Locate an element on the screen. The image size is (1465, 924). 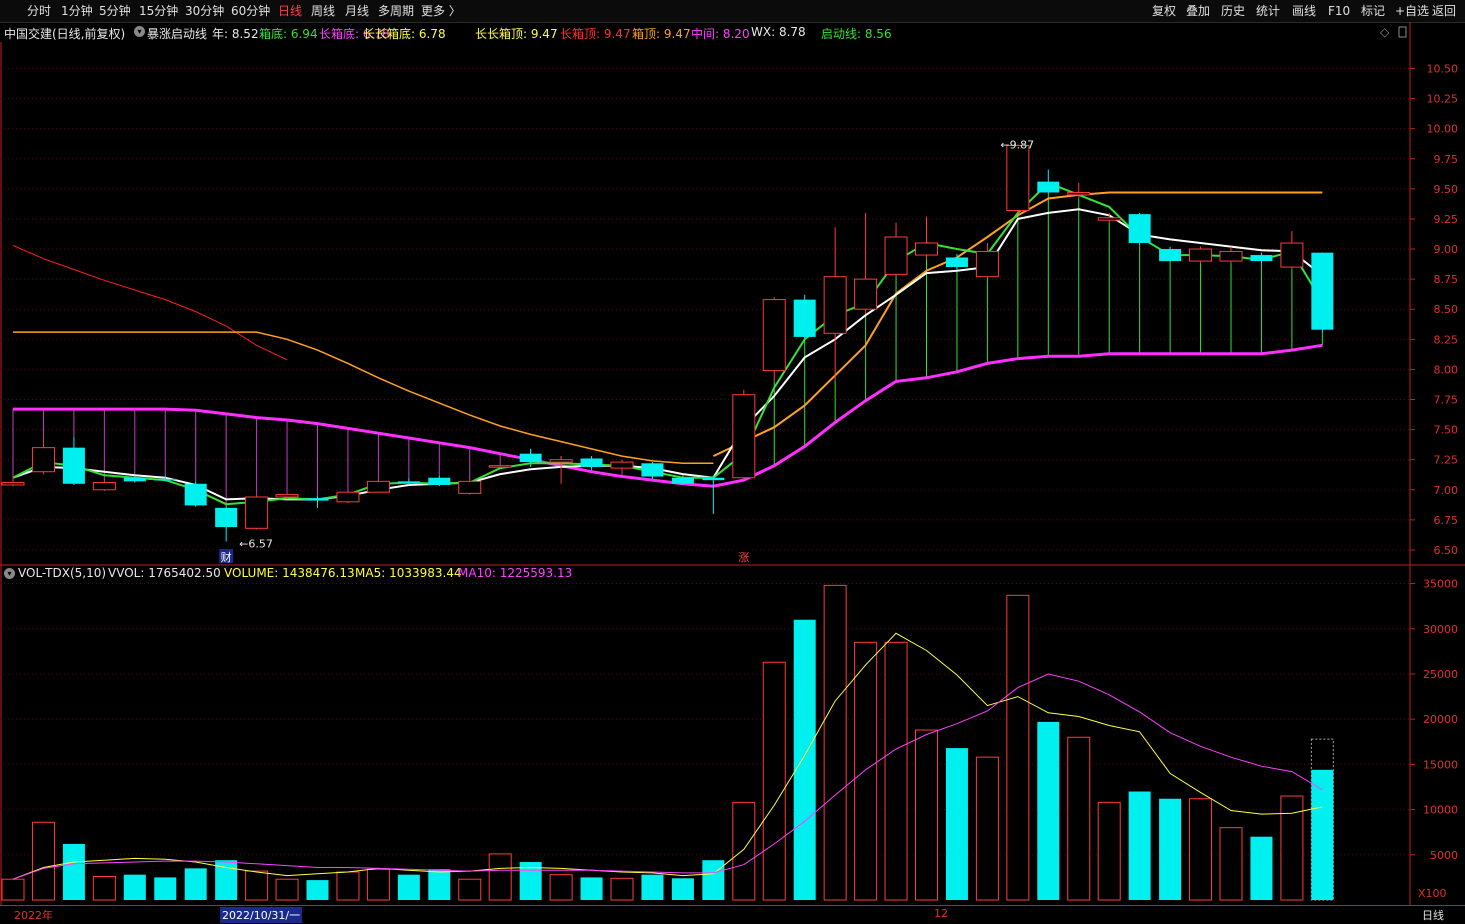
price-tick-label: 7.75 is located at coordinates (1446, 400).